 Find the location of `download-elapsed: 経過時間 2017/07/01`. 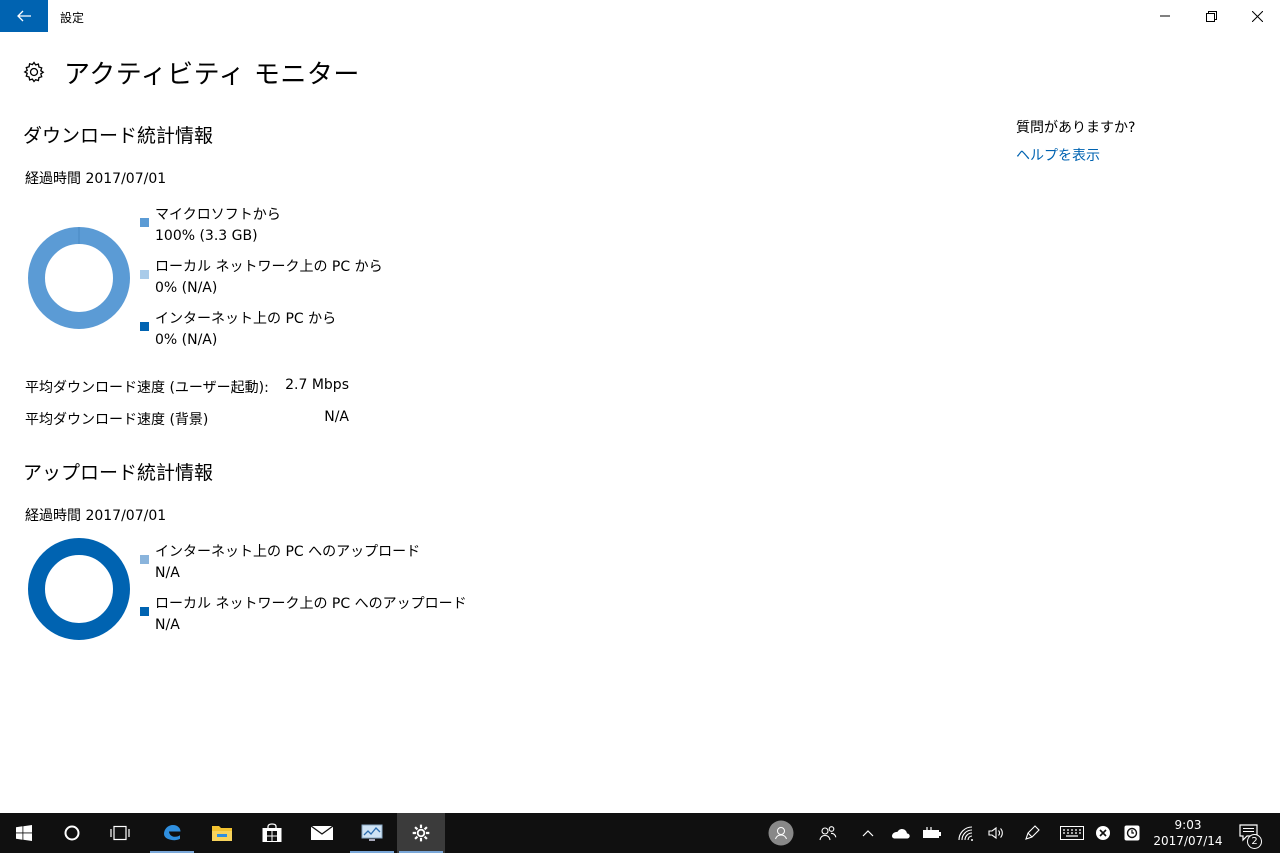

download-elapsed: 経過時間 2017/07/01 is located at coordinates (96, 179).